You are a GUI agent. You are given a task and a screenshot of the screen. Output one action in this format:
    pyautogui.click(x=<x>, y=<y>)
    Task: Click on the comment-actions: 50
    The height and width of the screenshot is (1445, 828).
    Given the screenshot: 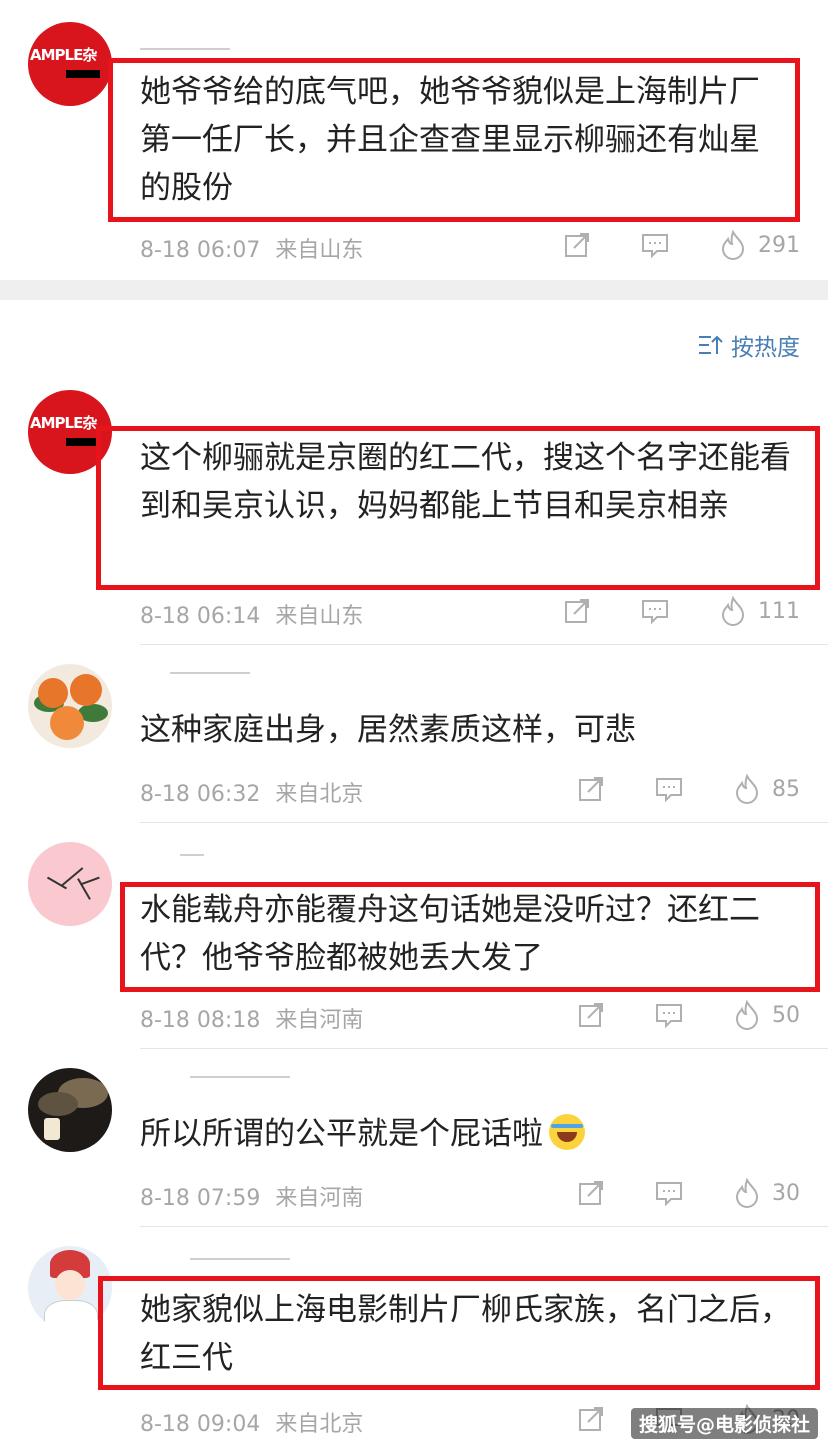 What is the action you would take?
    pyautogui.click(x=688, y=1015)
    